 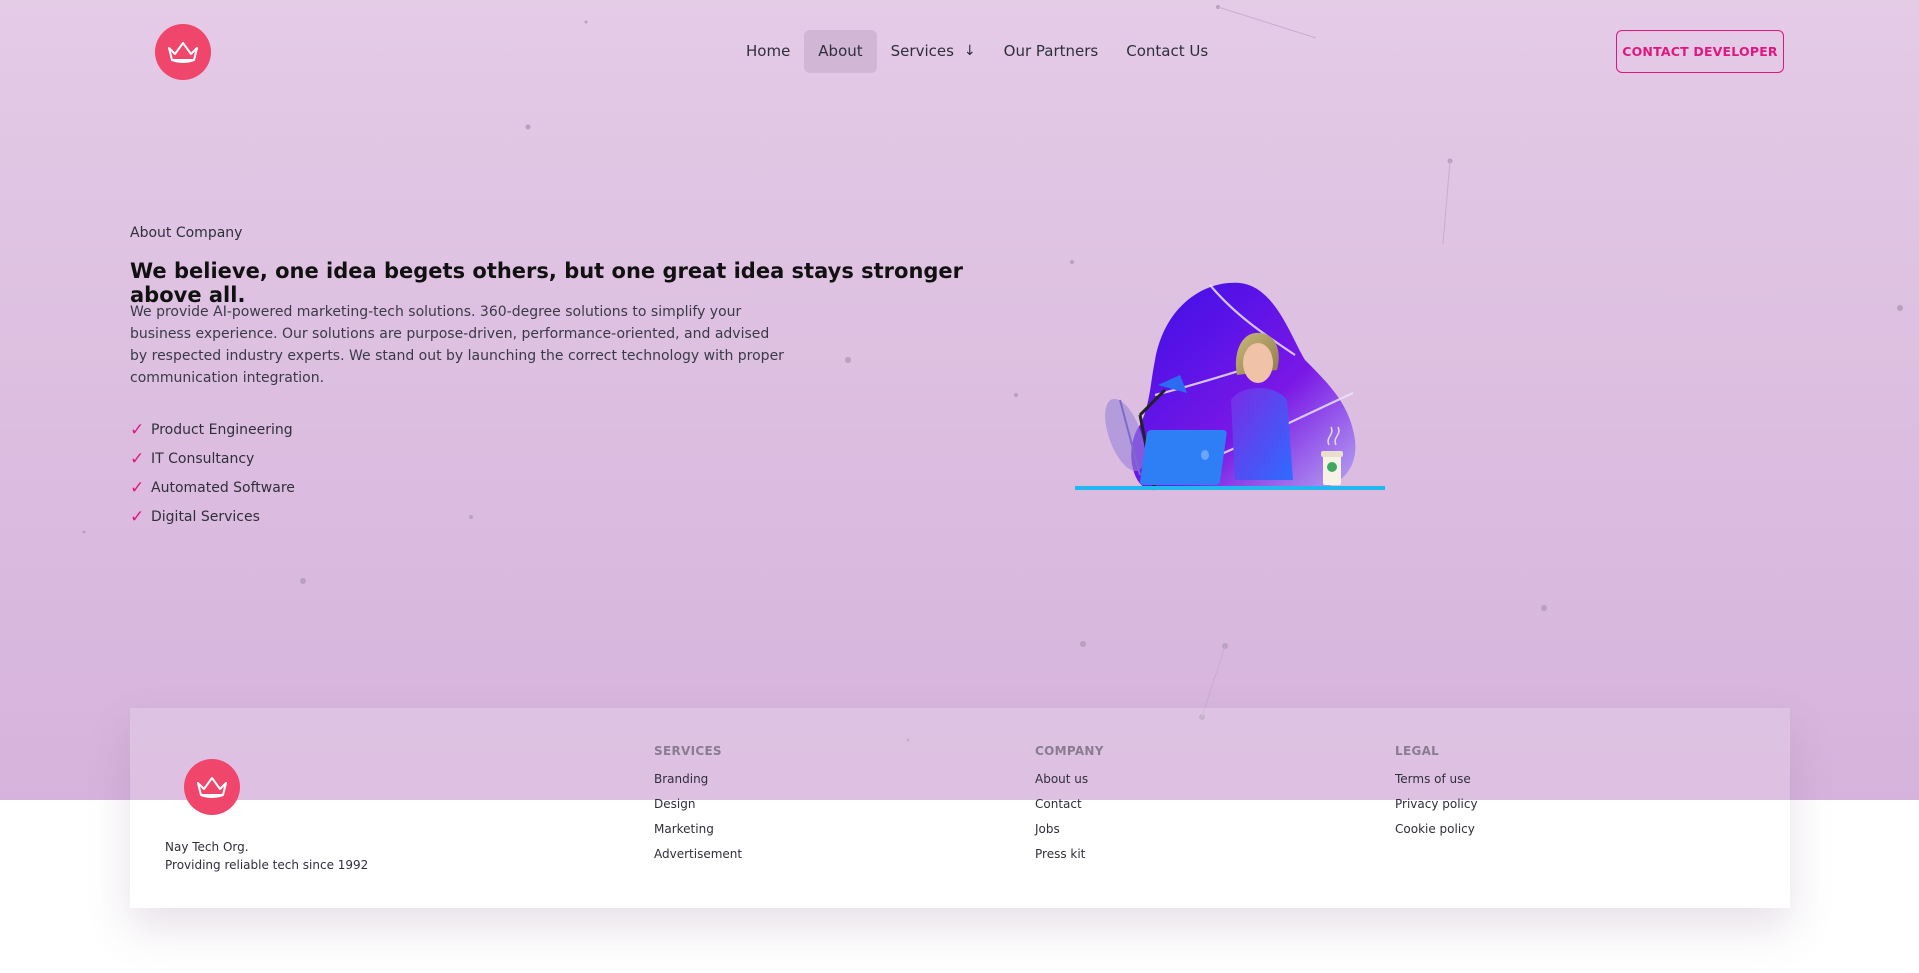 What do you see at coordinates (222, 429) in the screenshot?
I see `feature-label: Product Engineering` at bounding box center [222, 429].